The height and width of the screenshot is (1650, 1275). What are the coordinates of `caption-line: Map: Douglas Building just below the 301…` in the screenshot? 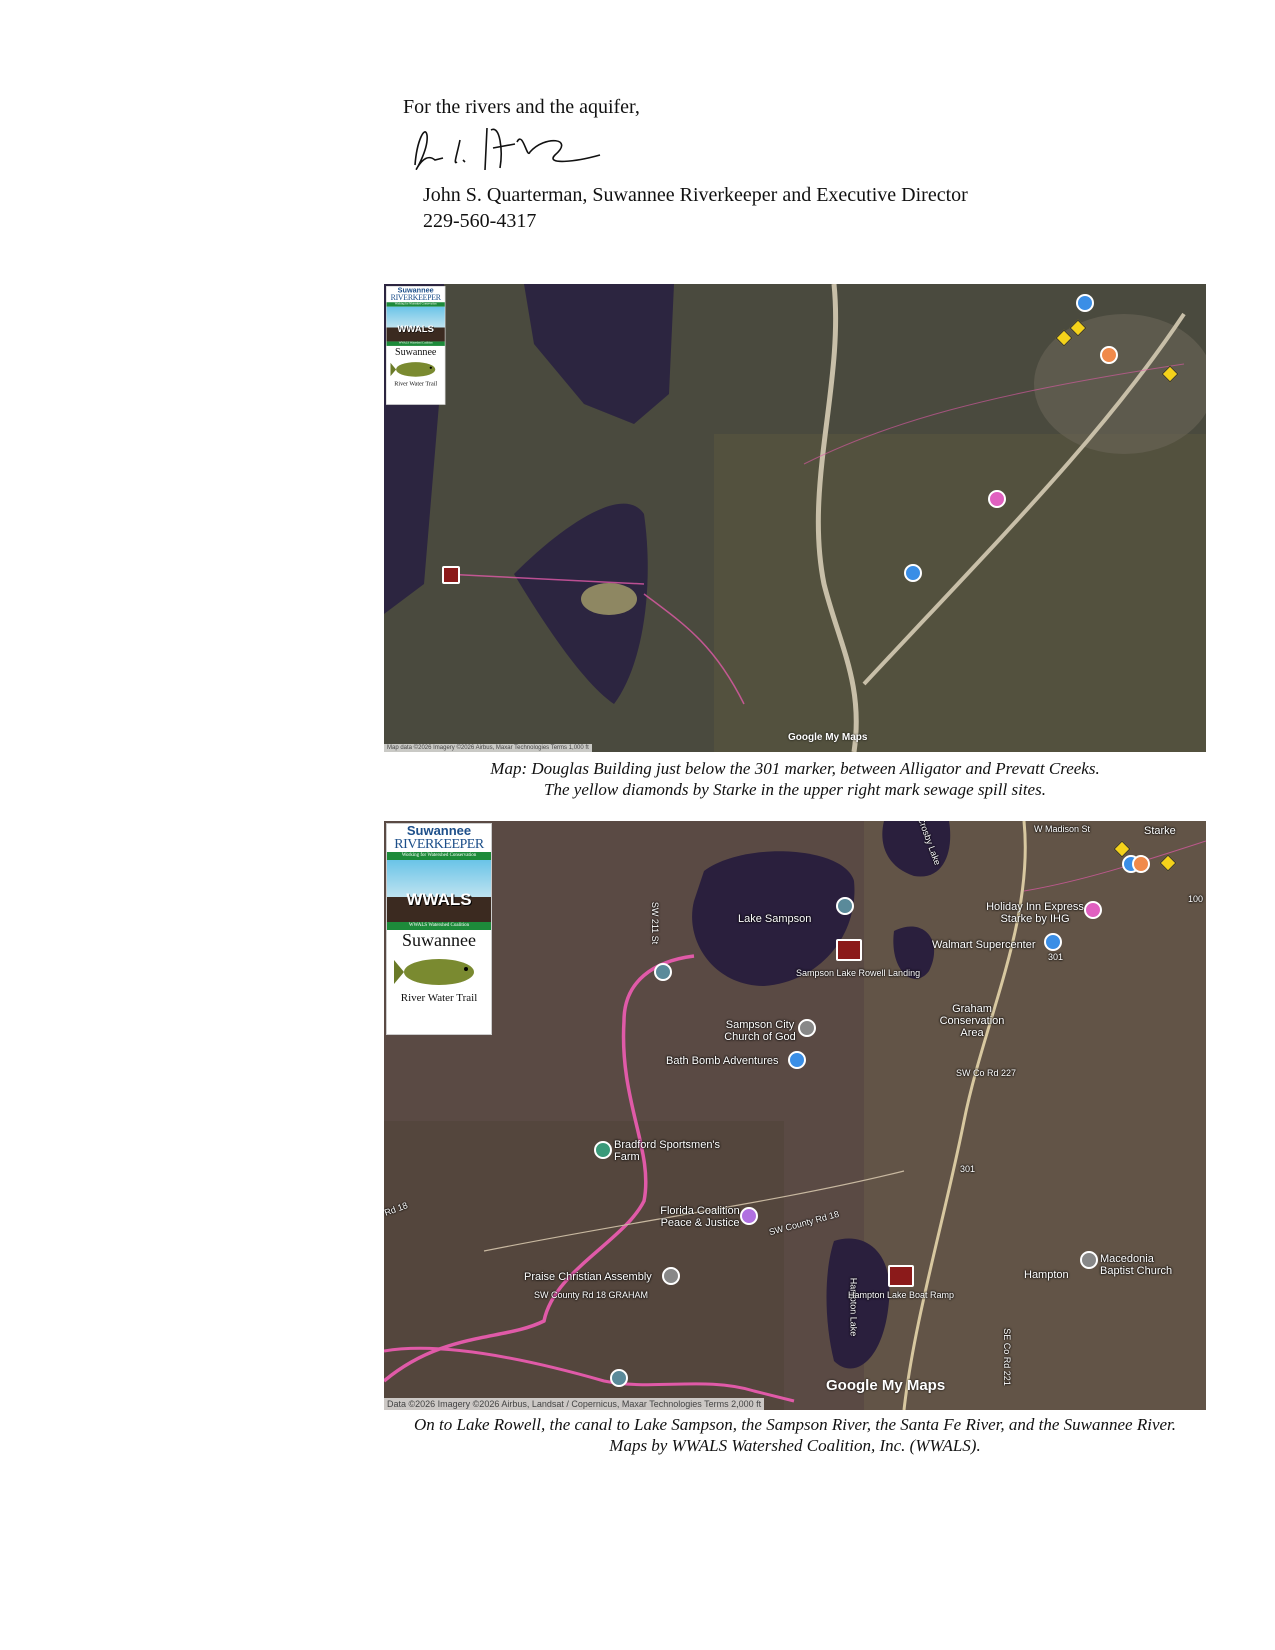 It's located at (795, 768).